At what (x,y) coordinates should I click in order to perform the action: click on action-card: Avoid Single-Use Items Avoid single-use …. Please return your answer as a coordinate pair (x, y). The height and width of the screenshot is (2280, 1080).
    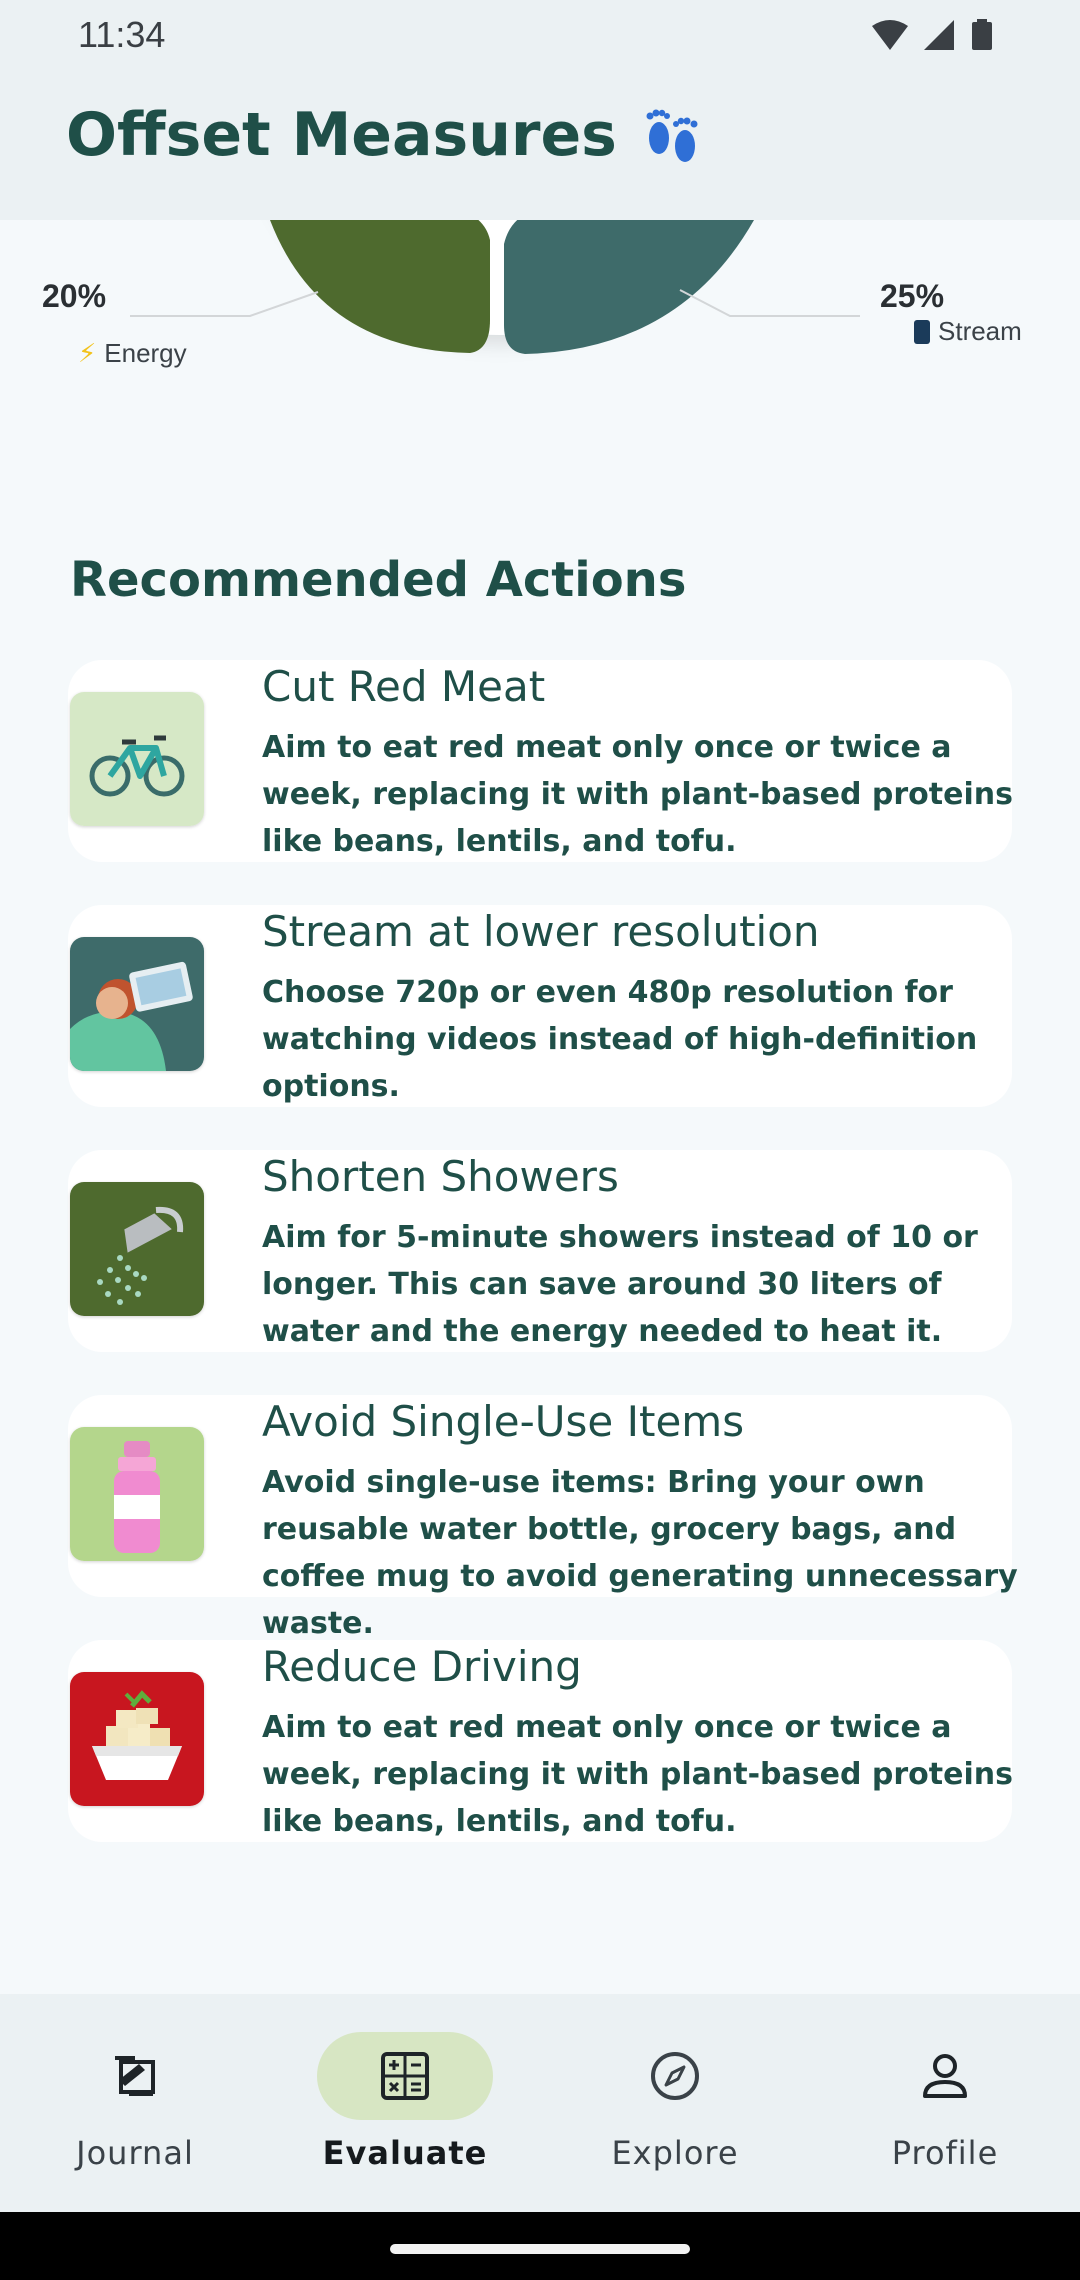
    Looking at the image, I should click on (543, 1518).